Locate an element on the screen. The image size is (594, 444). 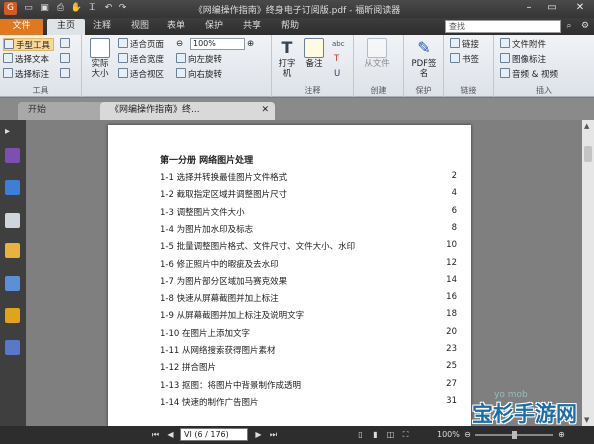
attachments-icon is located at coordinates (12, 283).